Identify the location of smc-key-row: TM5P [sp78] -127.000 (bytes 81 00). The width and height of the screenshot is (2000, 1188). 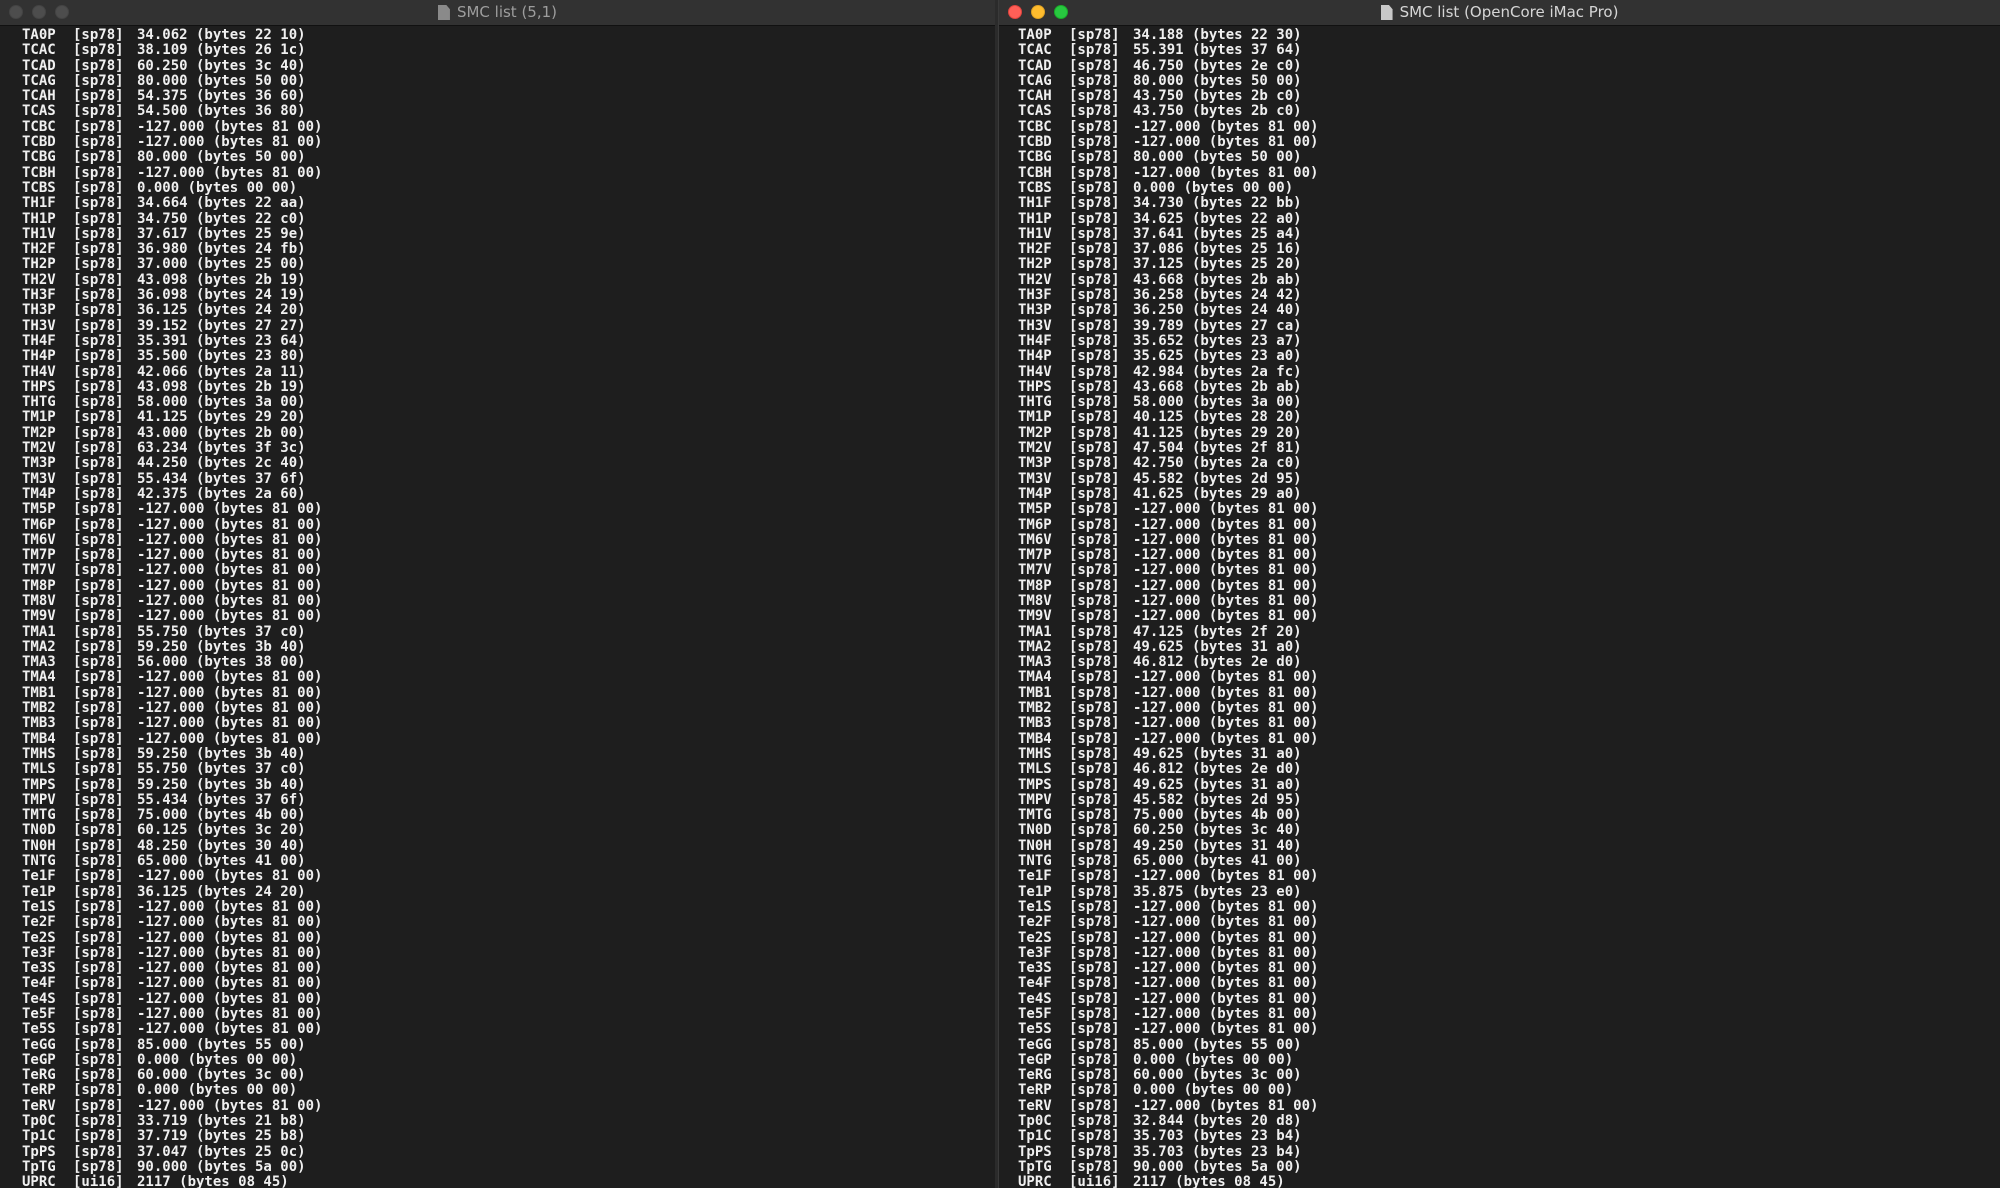
(508, 509).